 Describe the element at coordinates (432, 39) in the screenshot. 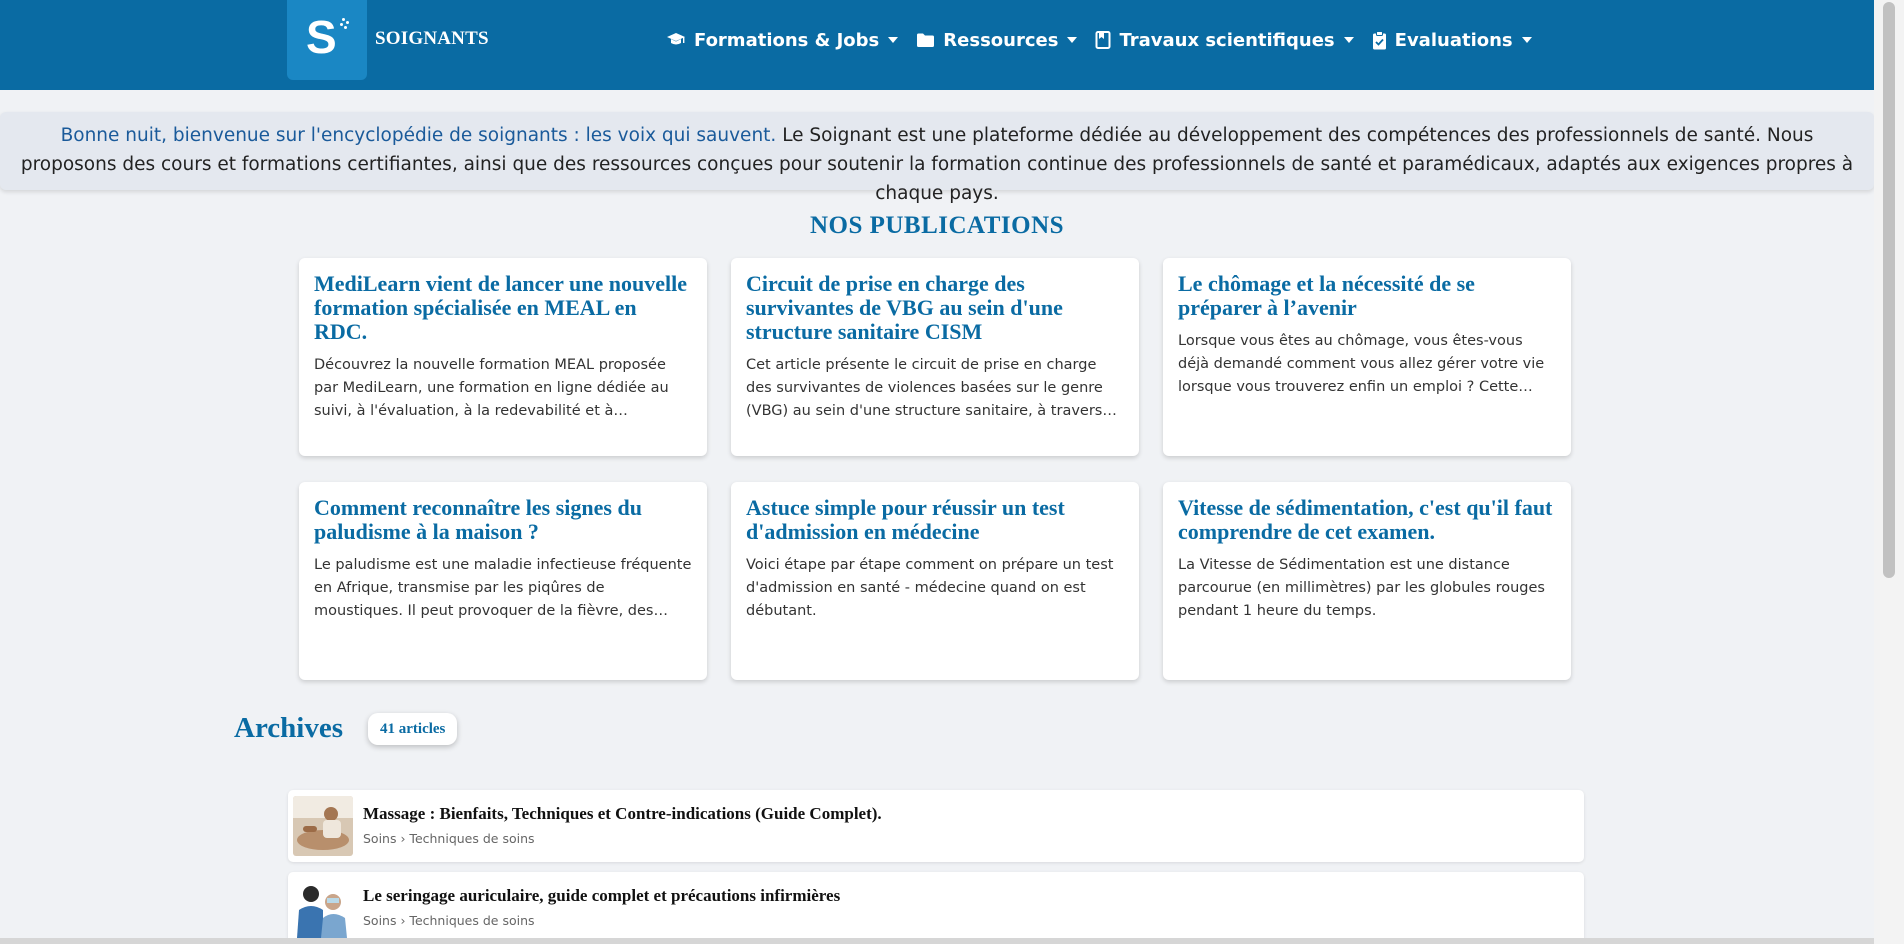

I see `brand-name: SOIGNANTS` at that location.